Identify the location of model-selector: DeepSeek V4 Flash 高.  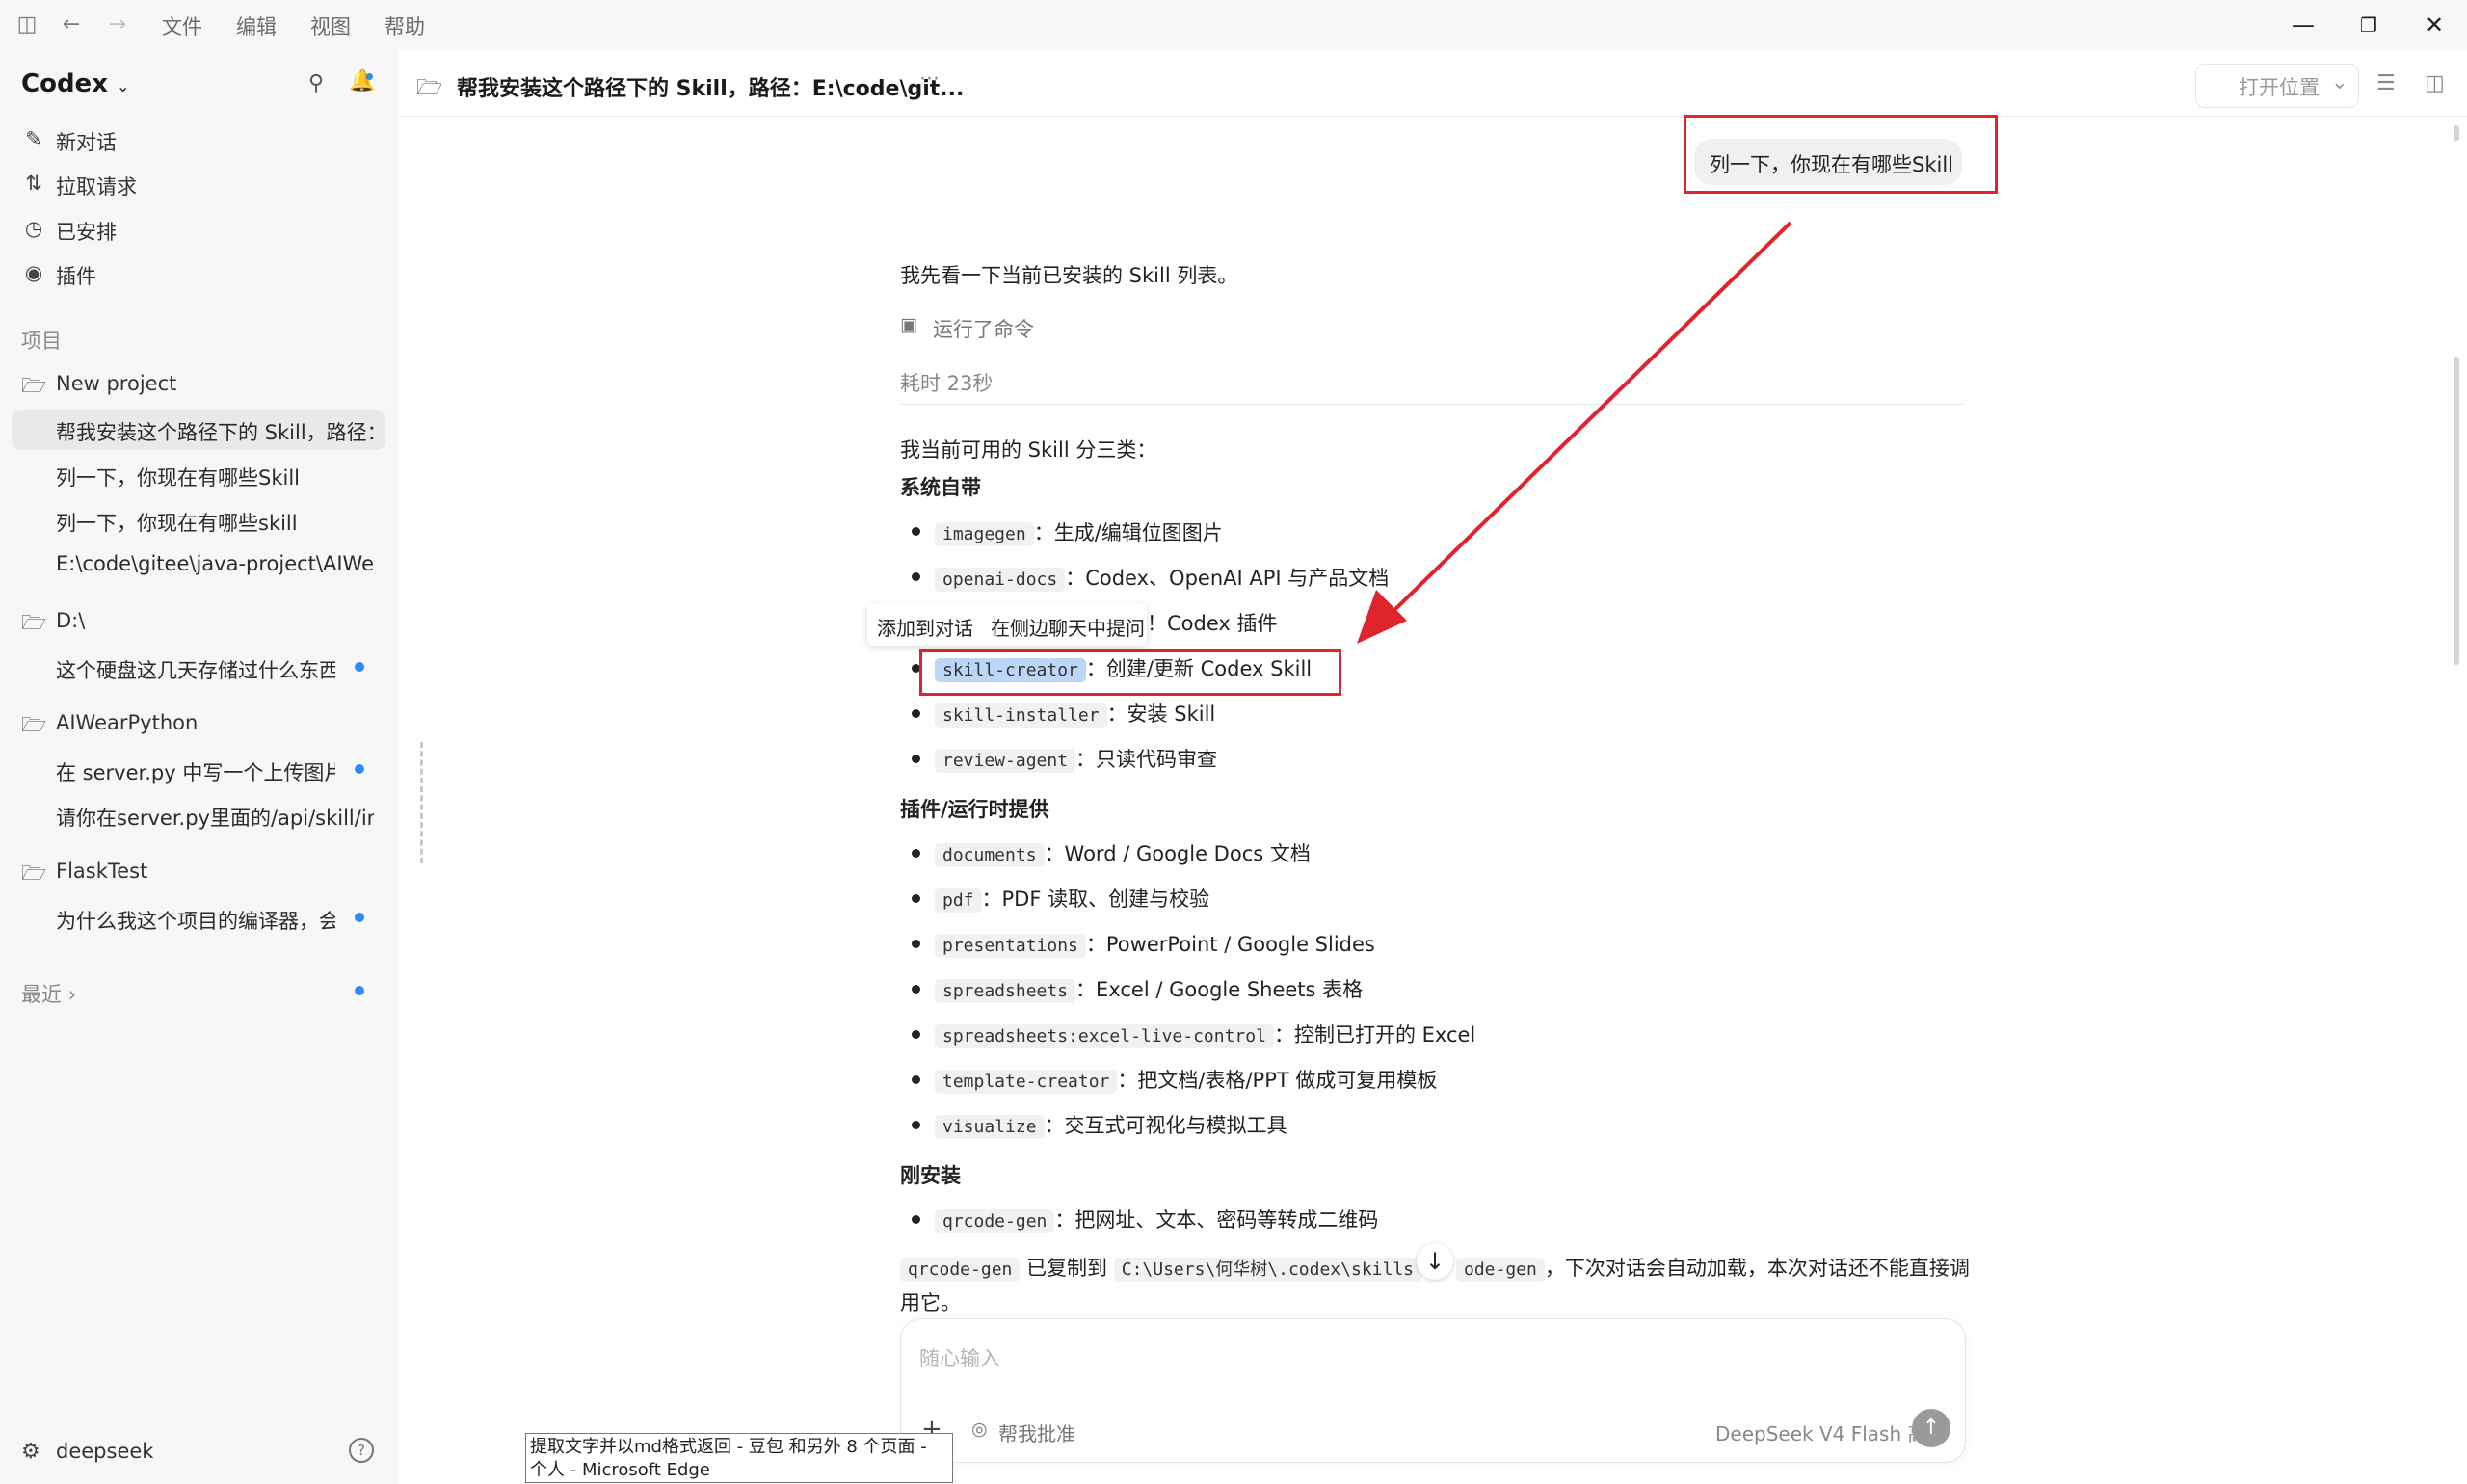
(1820, 1432).